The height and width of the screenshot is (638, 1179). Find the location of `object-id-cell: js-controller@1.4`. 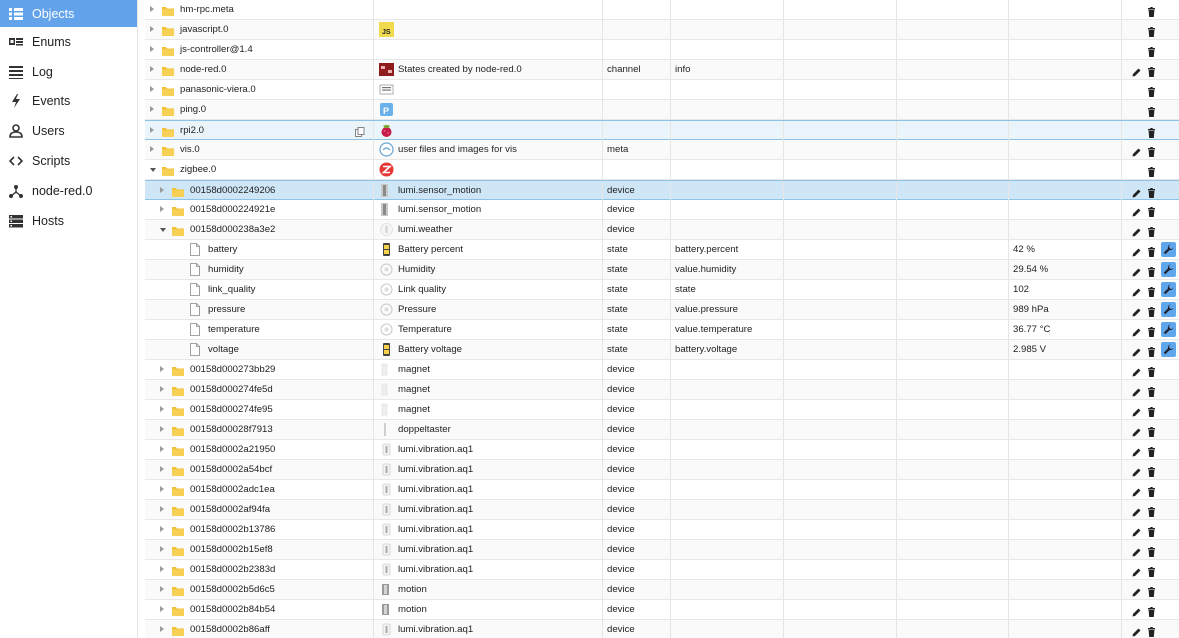

object-id-cell: js-controller@1.4 is located at coordinates (259, 49).